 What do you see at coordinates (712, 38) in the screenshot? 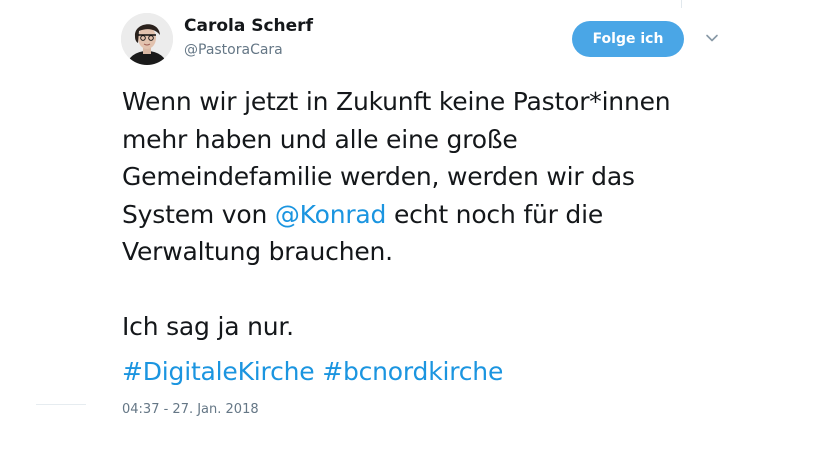
I see `chevron-down-icon` at bounding box center [712, 38].